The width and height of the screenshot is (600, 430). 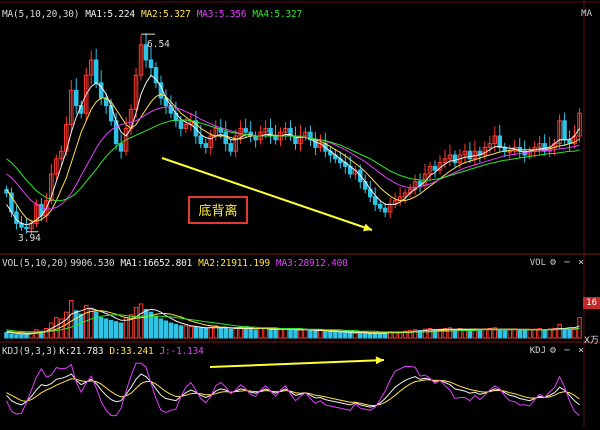 What do you see at coordinates (41, 14) in the screenshot?
I see `ma-prefix: MA(5,10,20,30)` at bounding box center [41, 14].